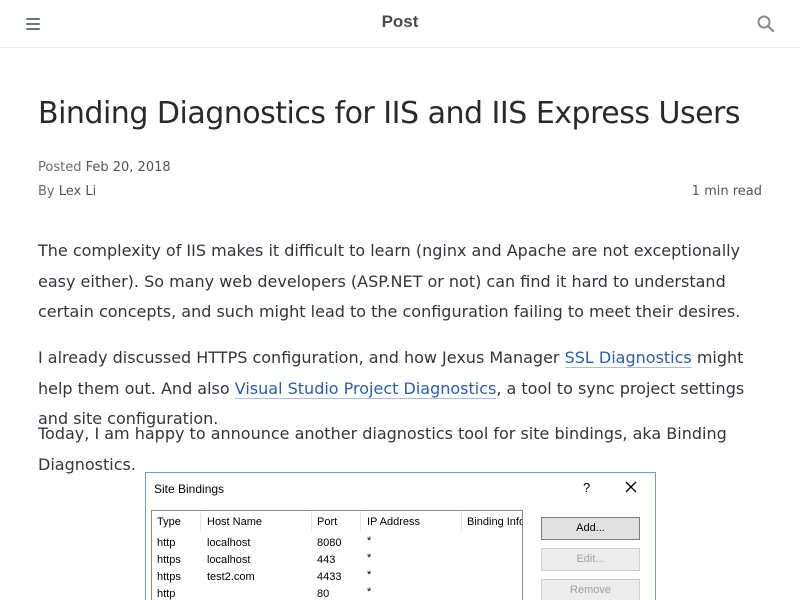 This screenshot has width=800, height=600. What do you see at coordinates (60, 167) in the screenshot?
I see `posted-label: Posted` at bounding box center [60, 167].